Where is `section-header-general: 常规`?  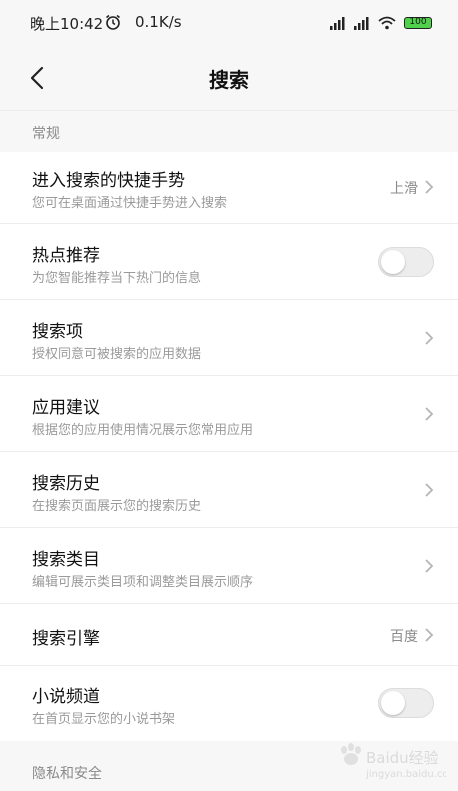 section-header-general: 常规 is located at coordinates (229, 131).